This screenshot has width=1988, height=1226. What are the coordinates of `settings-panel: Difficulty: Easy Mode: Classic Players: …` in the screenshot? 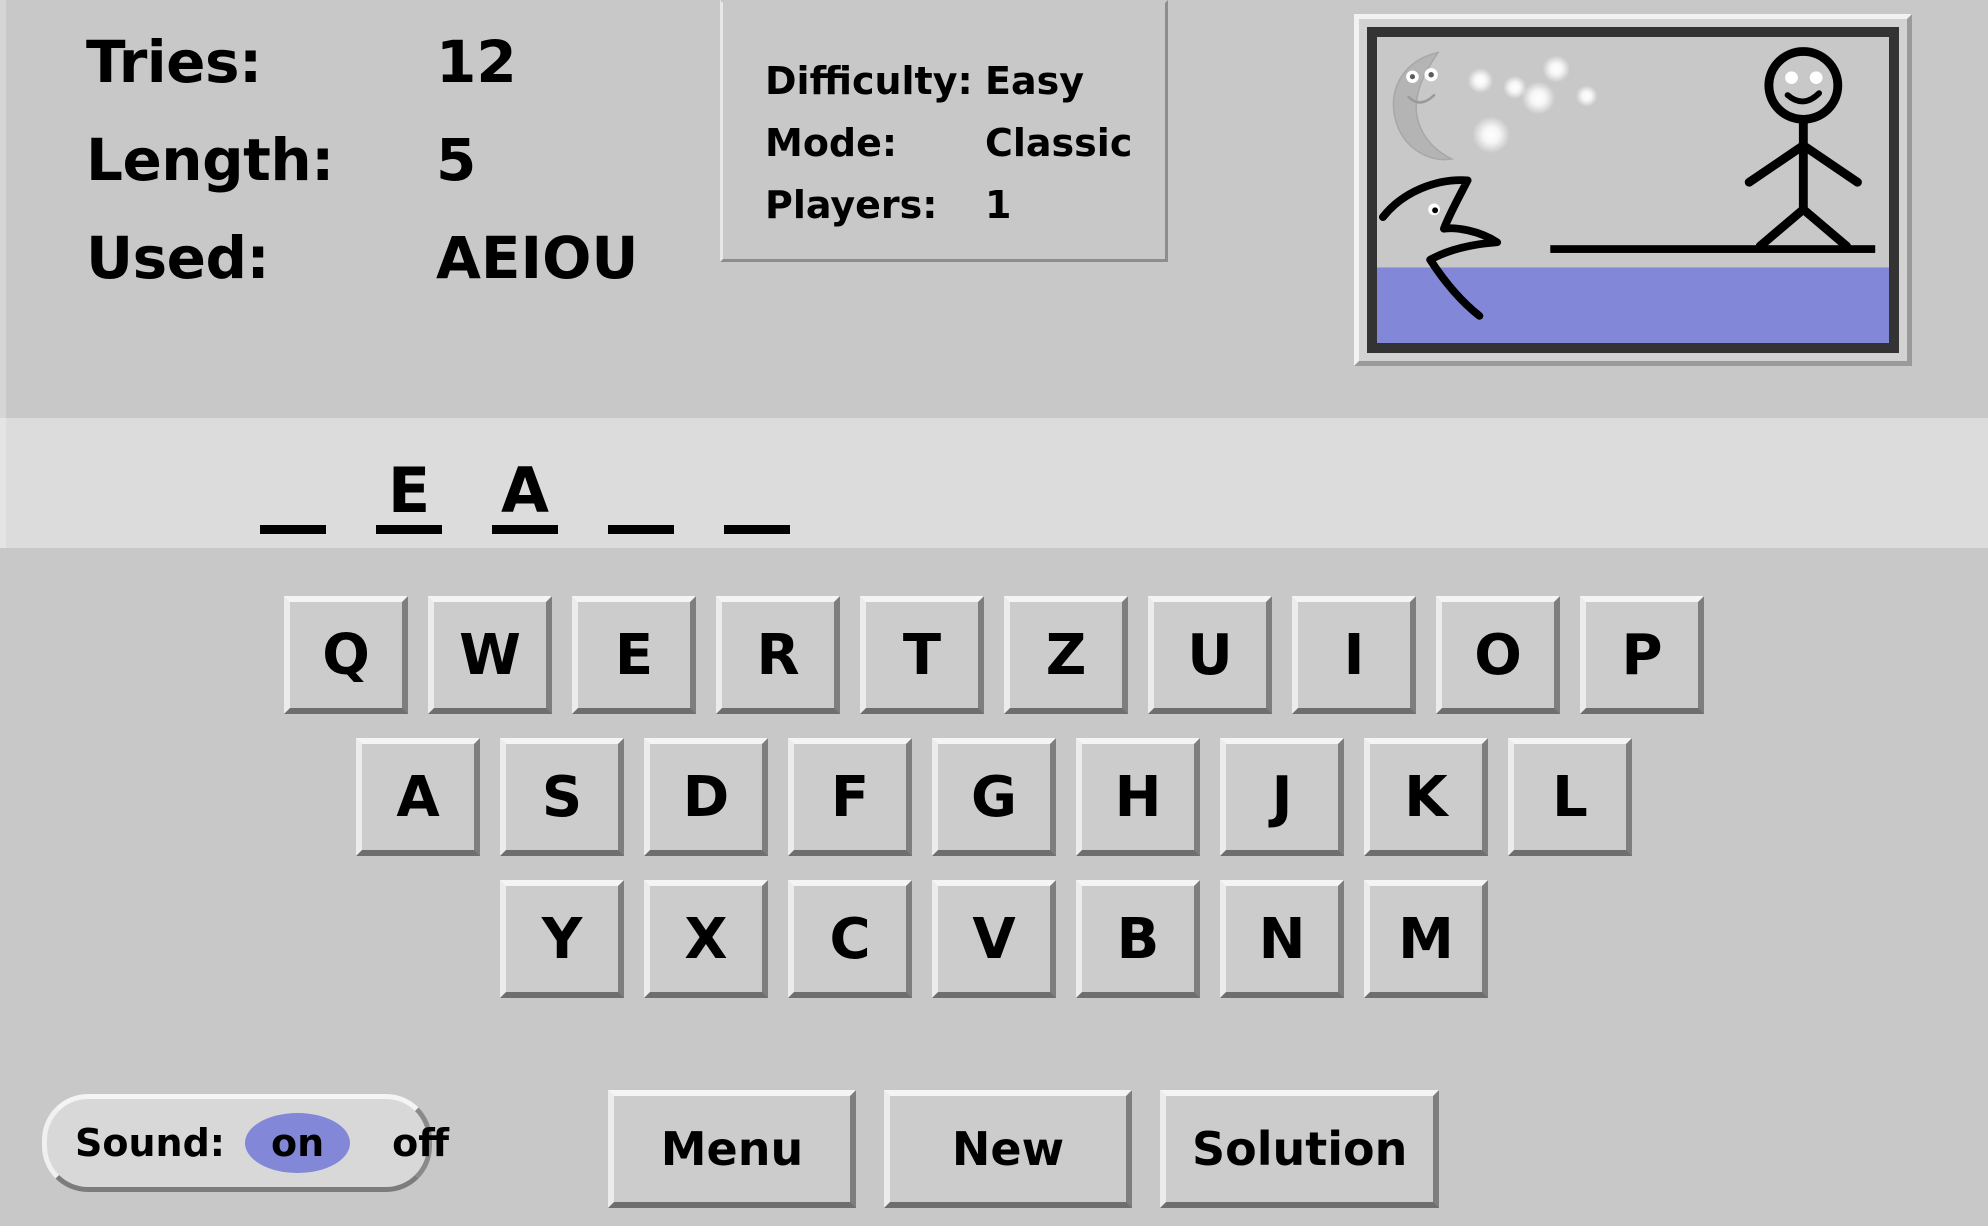 It's located at (944, 131).